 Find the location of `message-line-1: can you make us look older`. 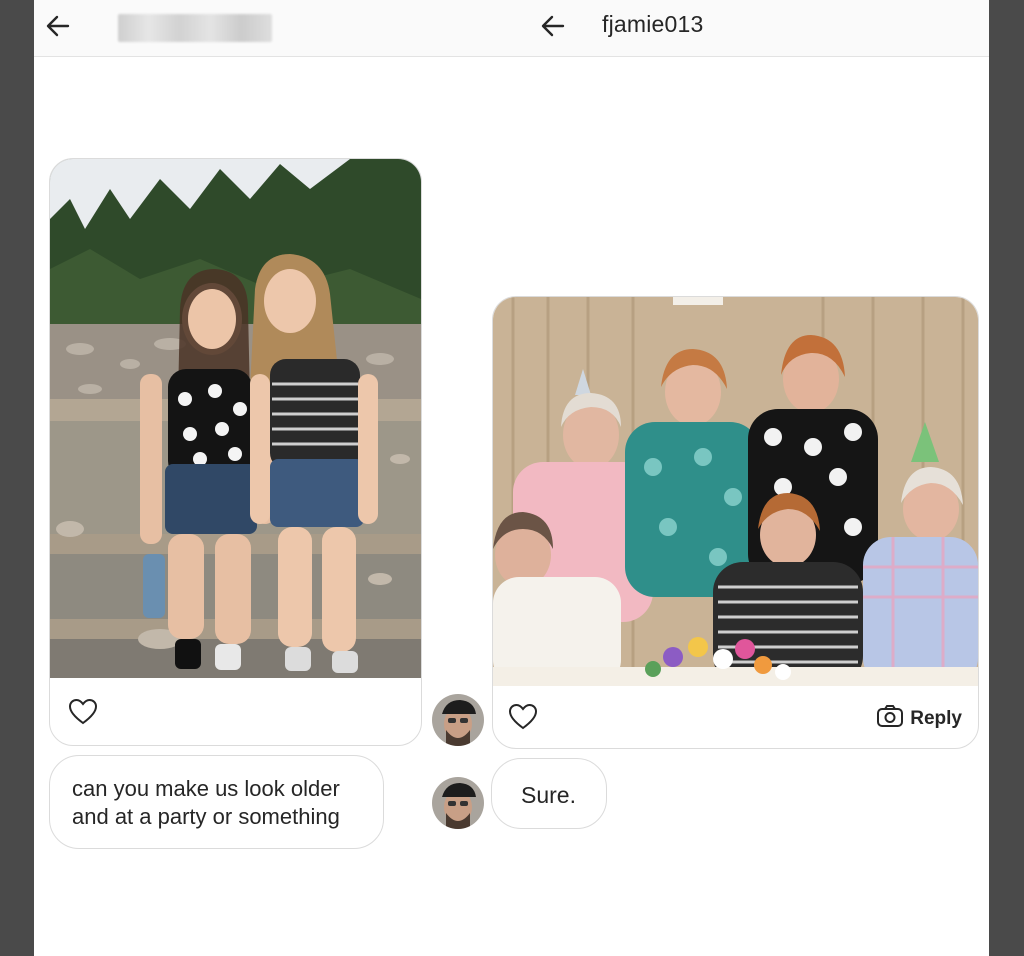

message-line-1: can you make us look older is located at coordinates (206, 788).